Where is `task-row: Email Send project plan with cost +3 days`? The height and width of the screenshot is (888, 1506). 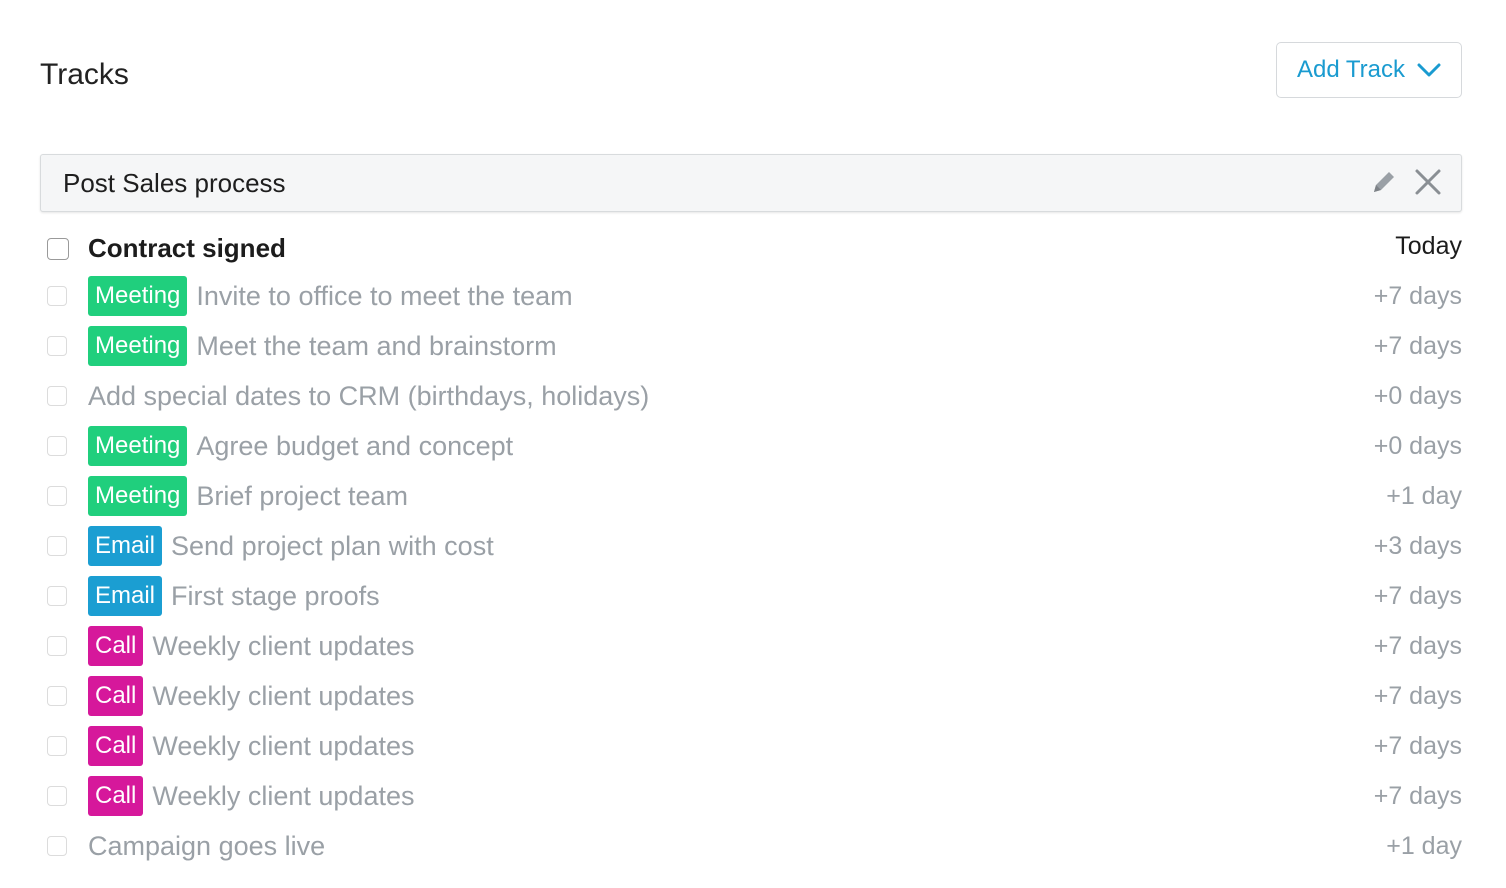
task-row: Email Send project plan with cost +3 days is located at coordinates (751, 547).